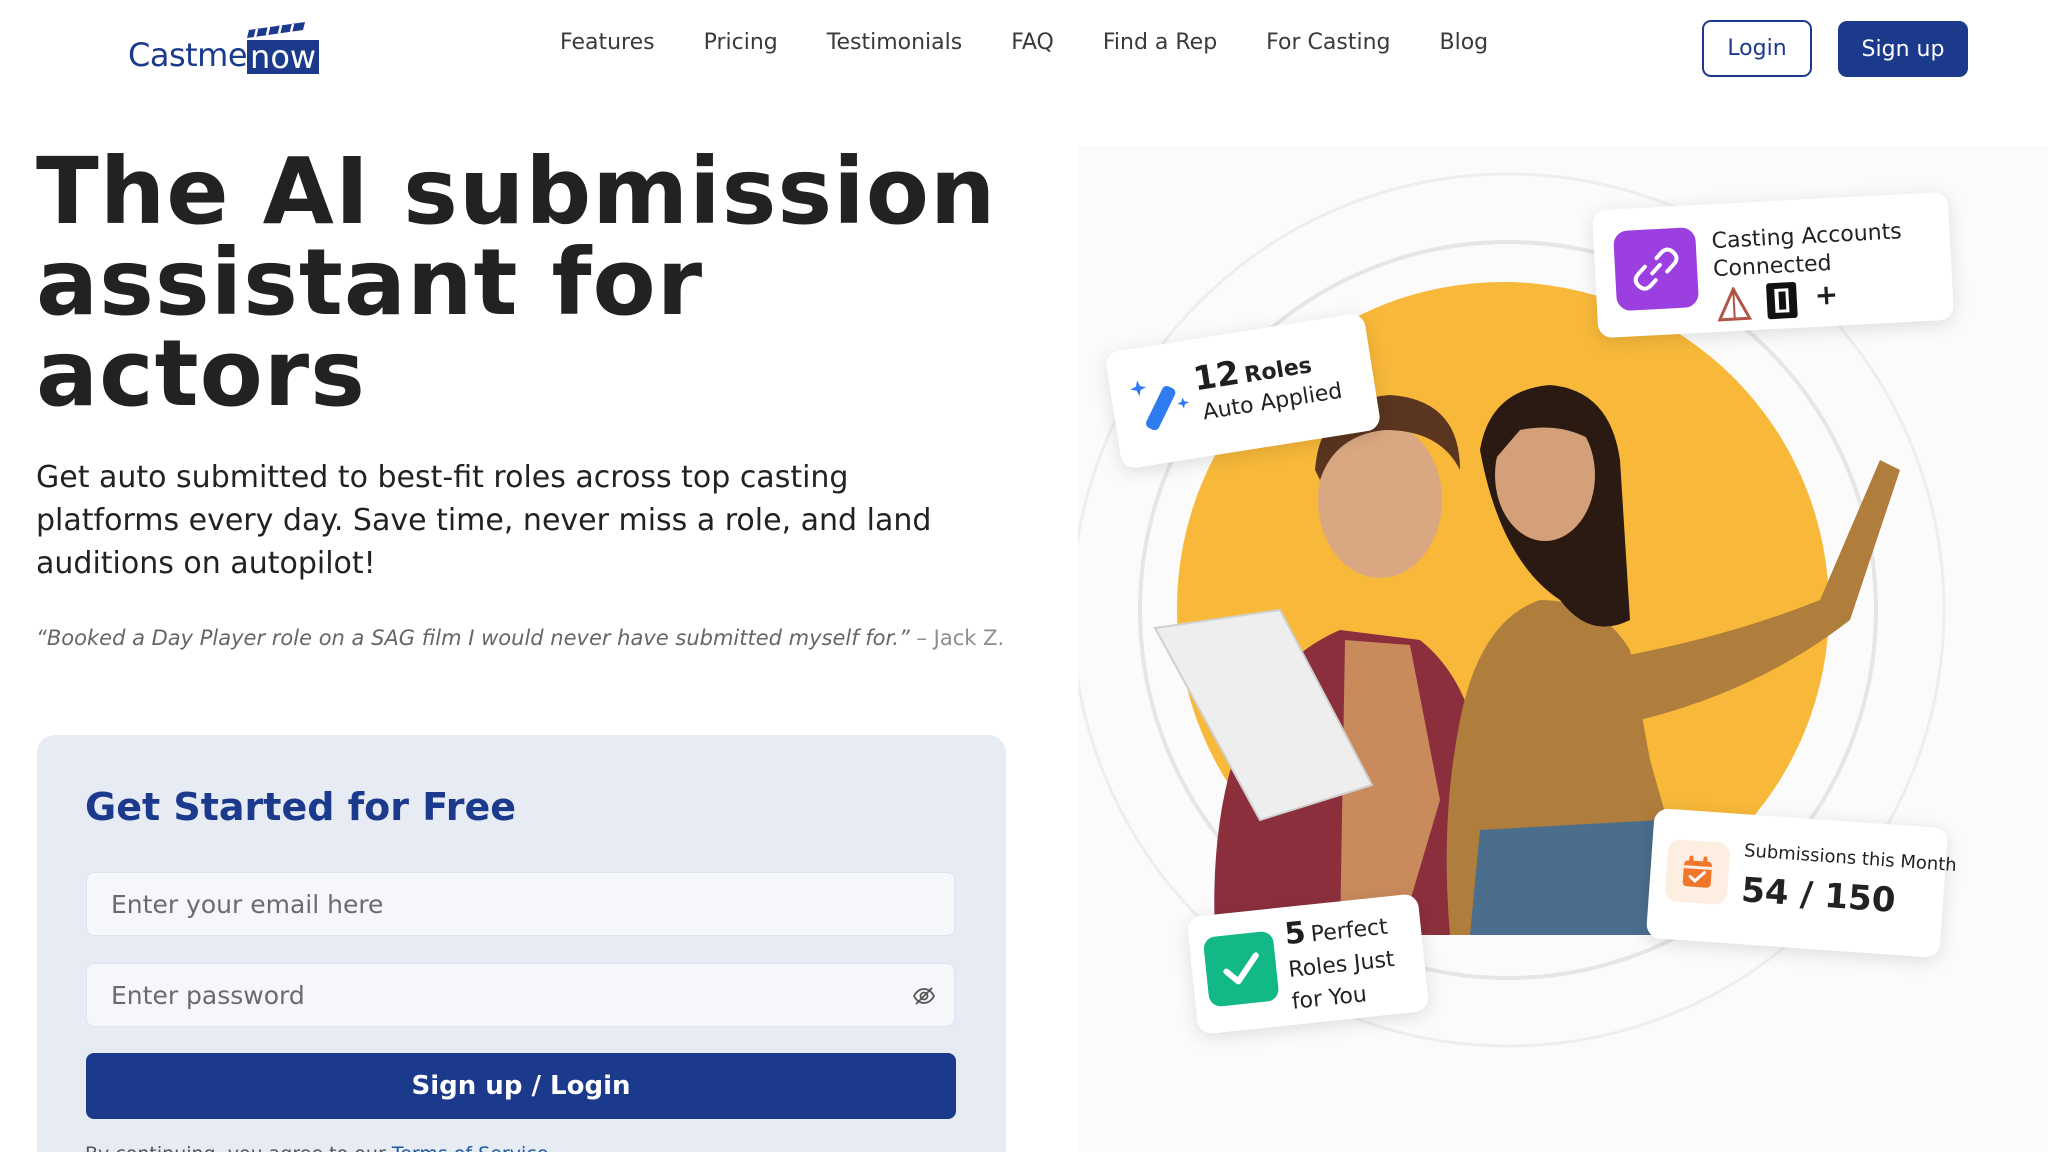 The height and width of the screenshot is (1152, 2048). Describe the element at coordinates (520, 904) in the screenshot. I see `email-field: Enter your email here` at that location.